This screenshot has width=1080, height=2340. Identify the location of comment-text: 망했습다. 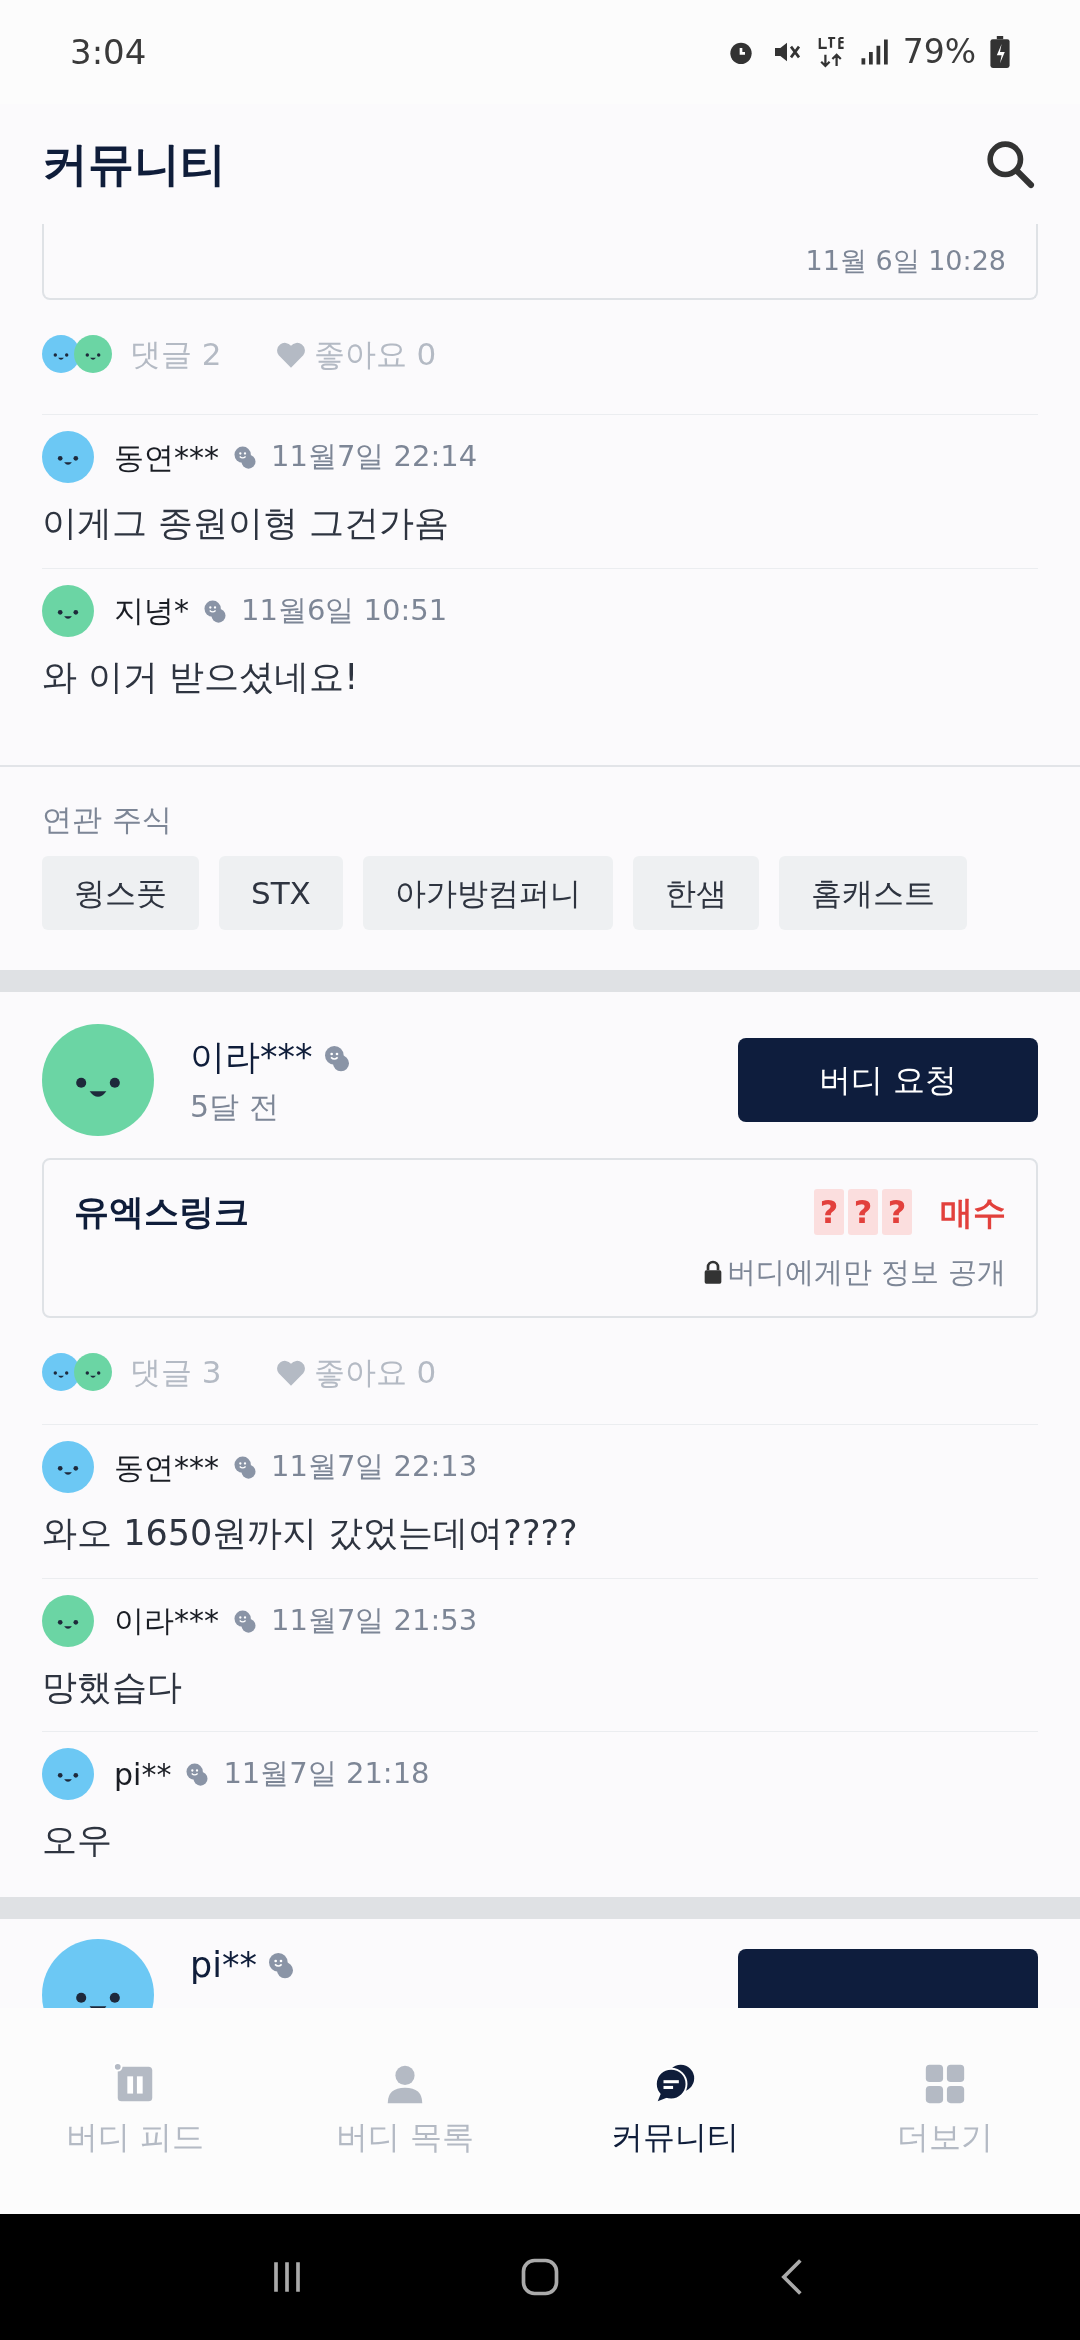
(112, 1687).